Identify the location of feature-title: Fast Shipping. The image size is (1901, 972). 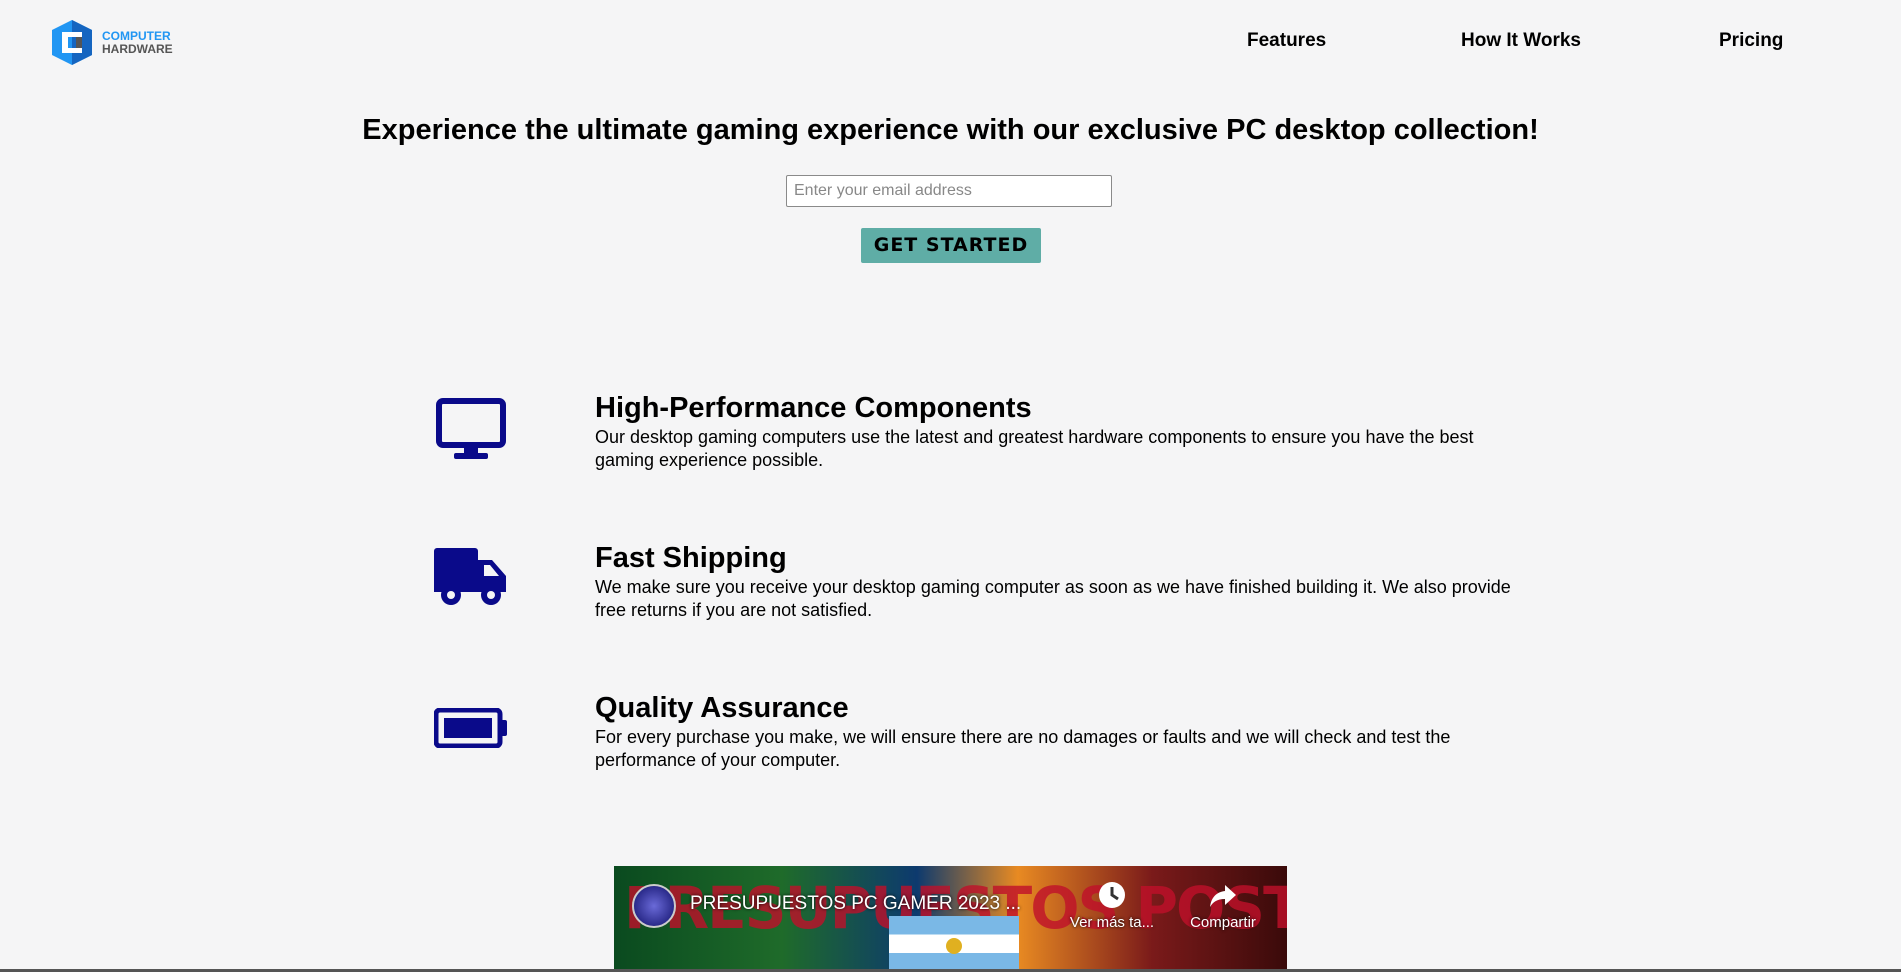
(691, 558).